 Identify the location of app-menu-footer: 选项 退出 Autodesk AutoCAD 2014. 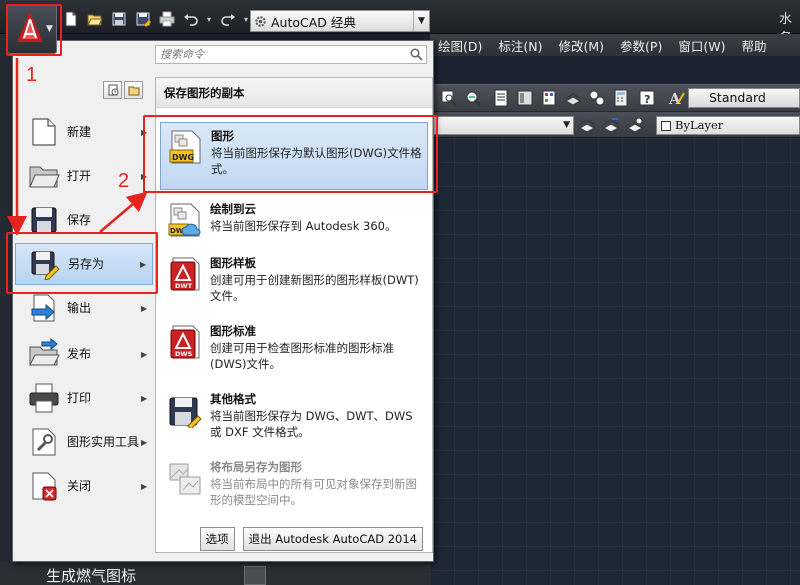
(311, 539).